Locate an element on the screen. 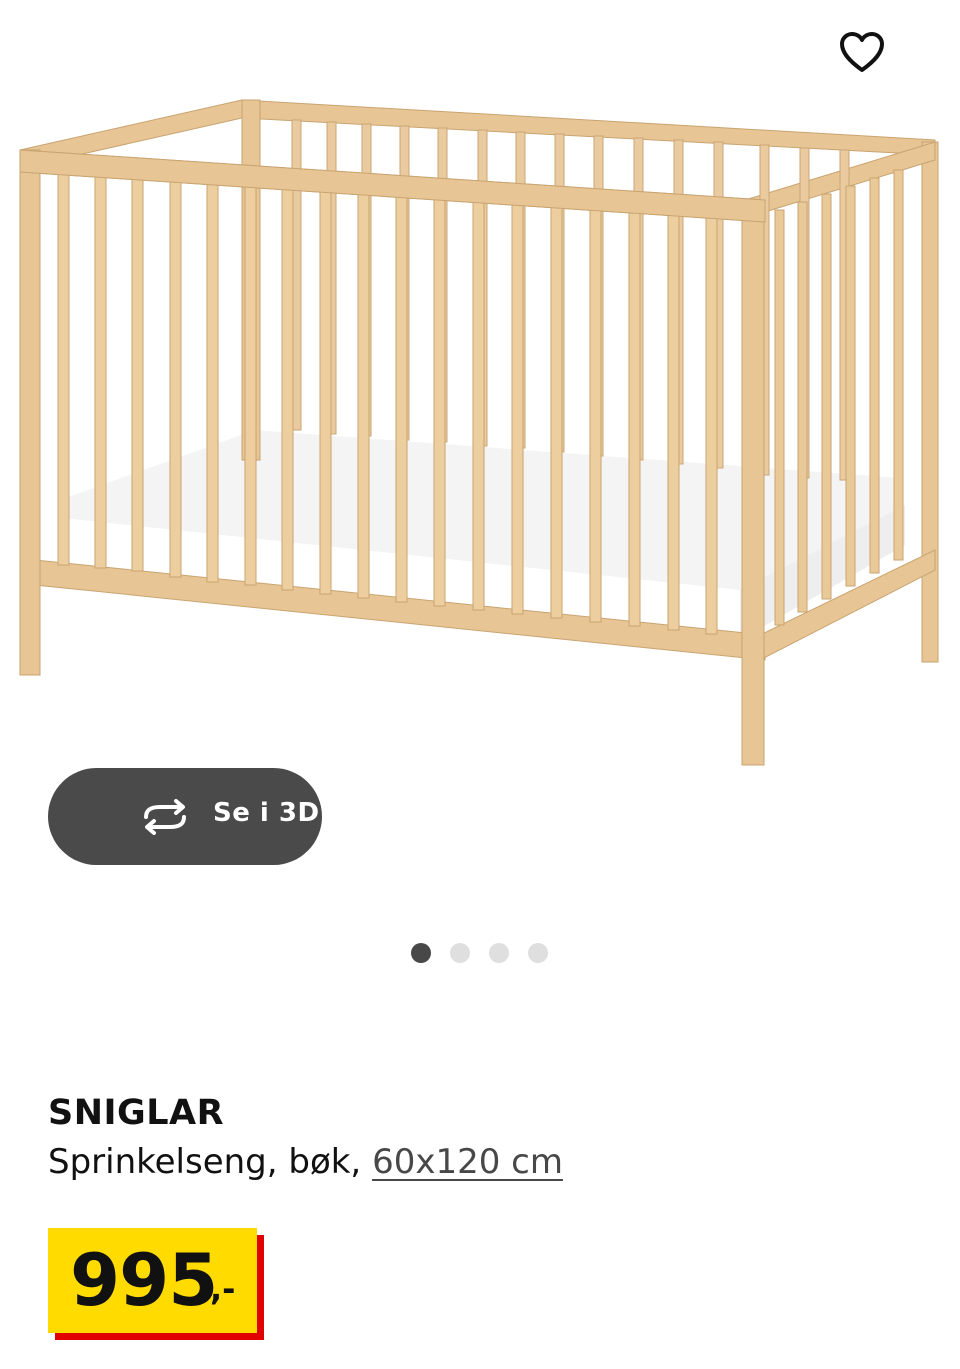  price-decimal: ,- is located at coordinates (223, 1289).